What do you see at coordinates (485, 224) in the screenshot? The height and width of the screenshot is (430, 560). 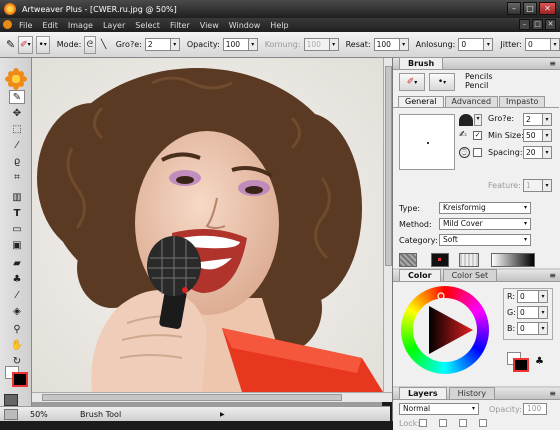 I see `method-select: Mild Cover ▾` at bounding box center [485, 224].